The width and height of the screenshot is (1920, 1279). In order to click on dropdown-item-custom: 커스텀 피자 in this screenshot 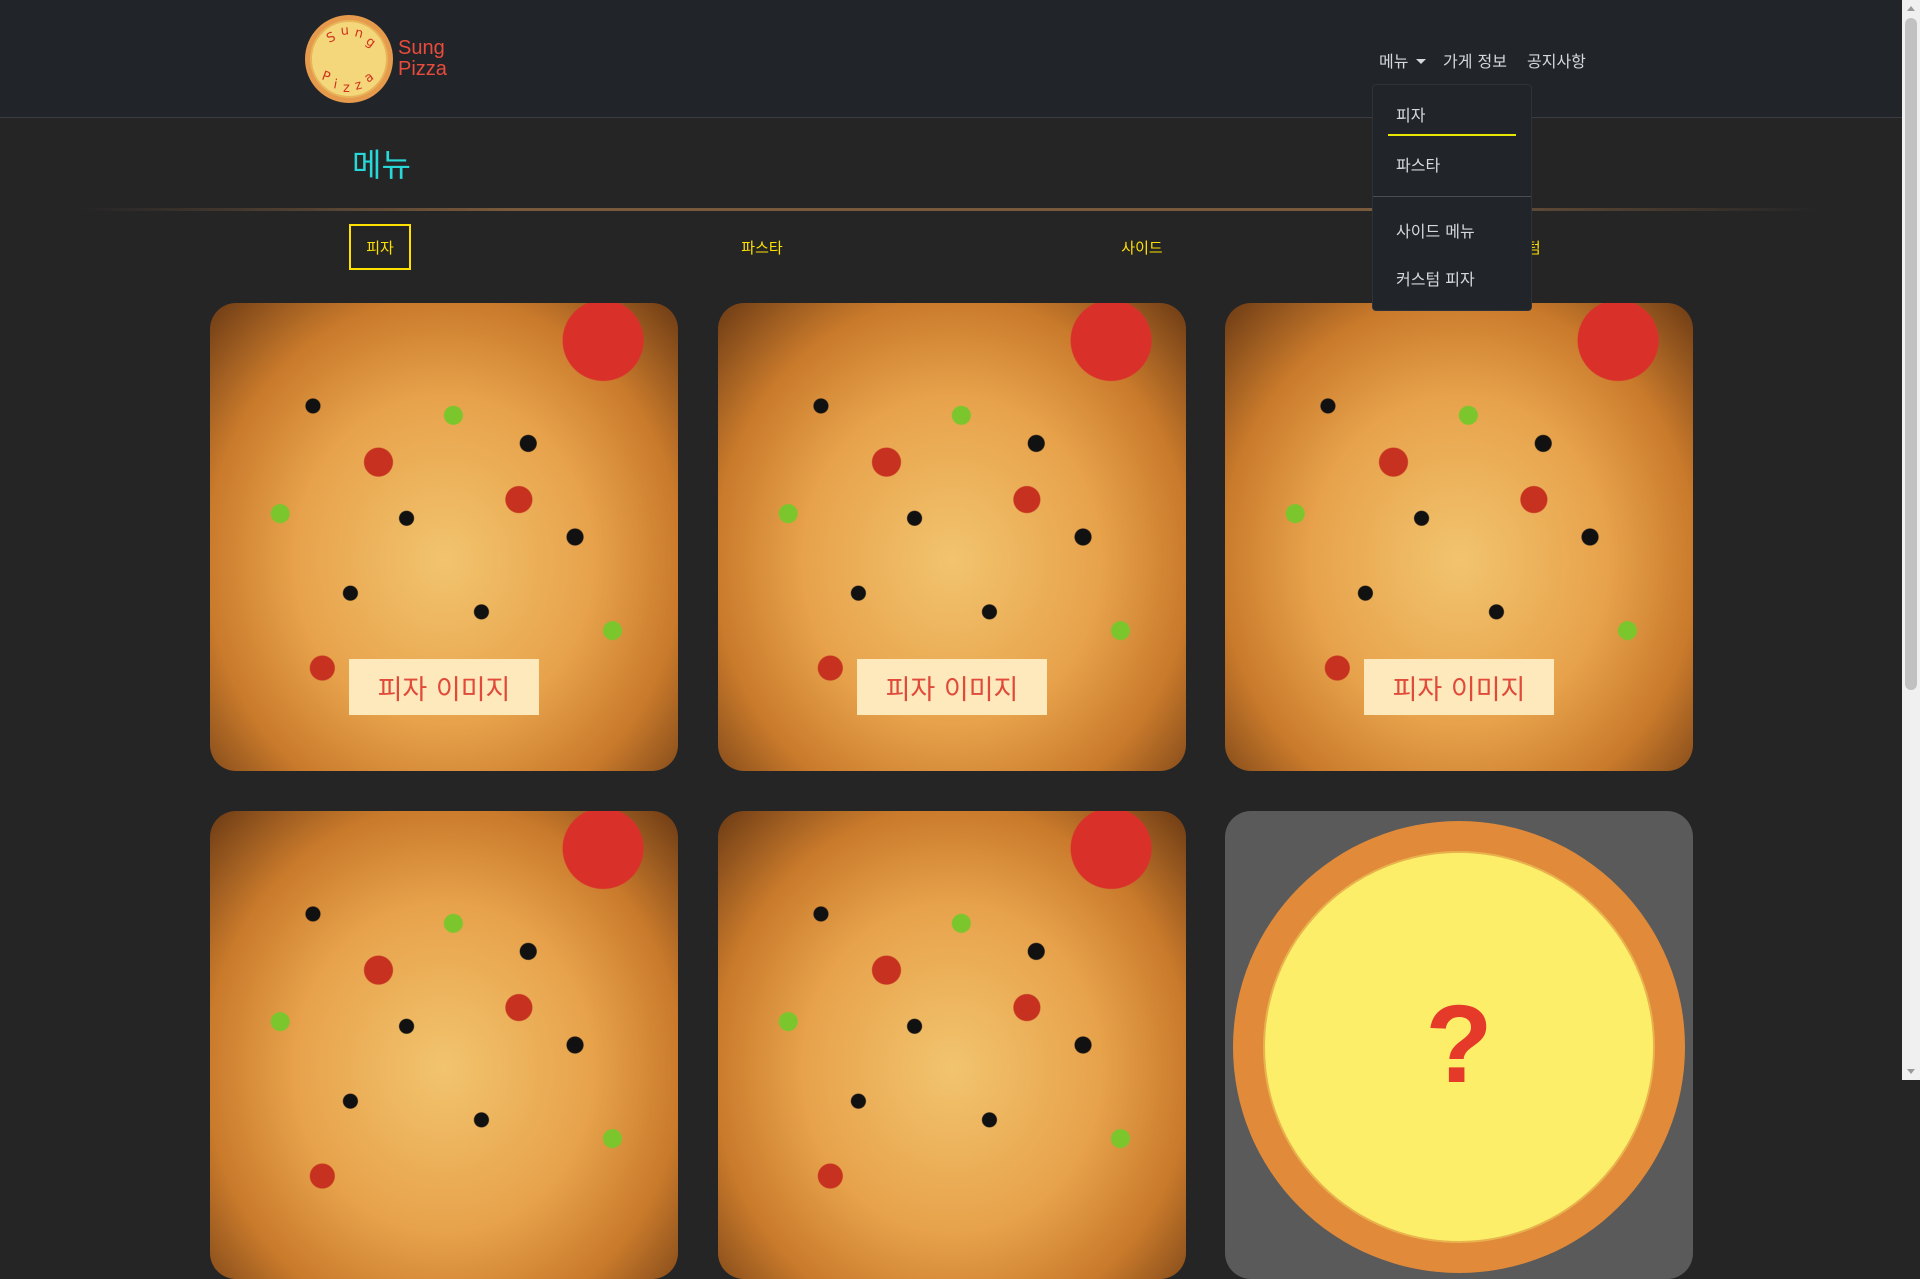, I will do `click(1435, 278)`.